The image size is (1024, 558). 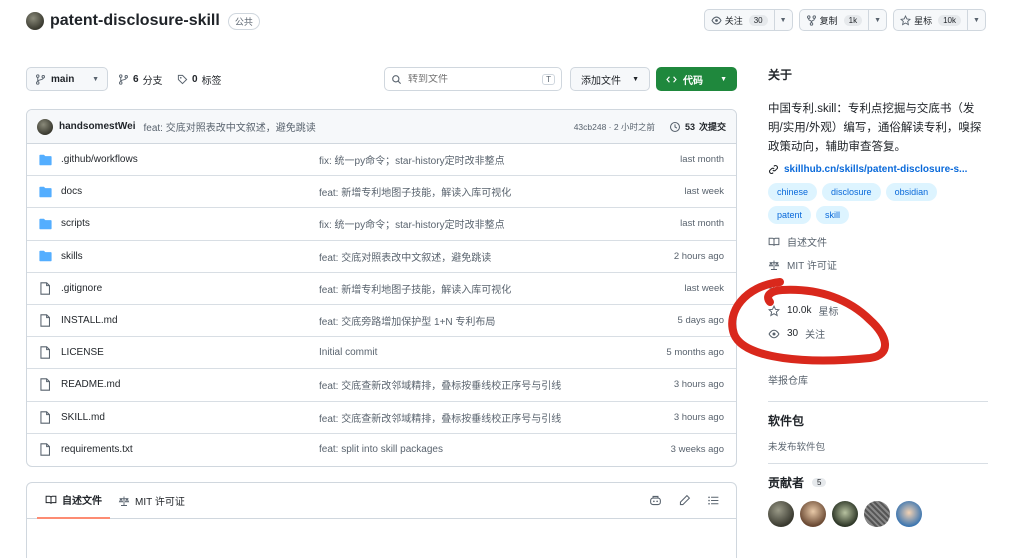 I want to click on file-name: LICENSE, so click(x=190, y=352).